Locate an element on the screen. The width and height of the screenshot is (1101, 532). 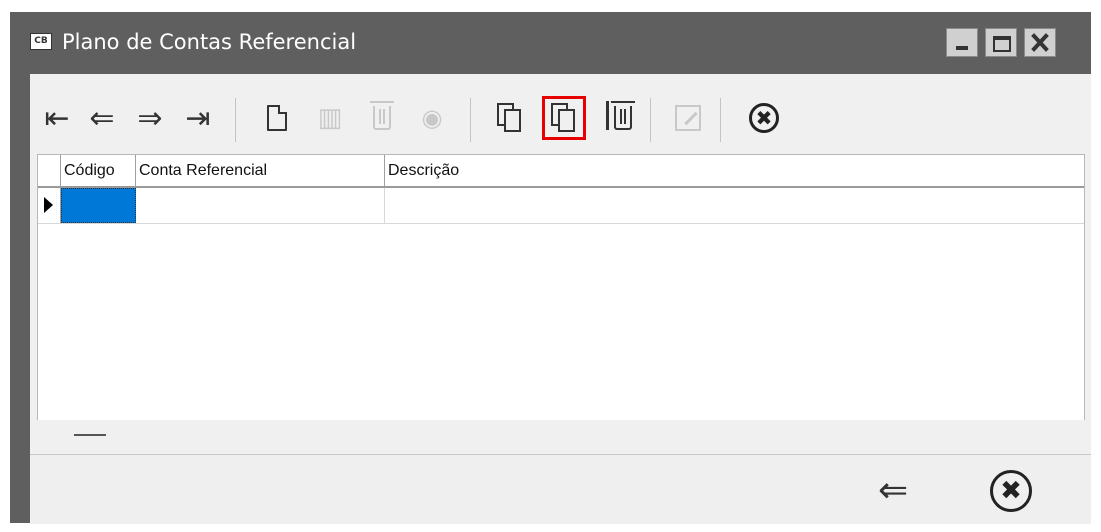
copy-button is located at coordinates (510, 118).